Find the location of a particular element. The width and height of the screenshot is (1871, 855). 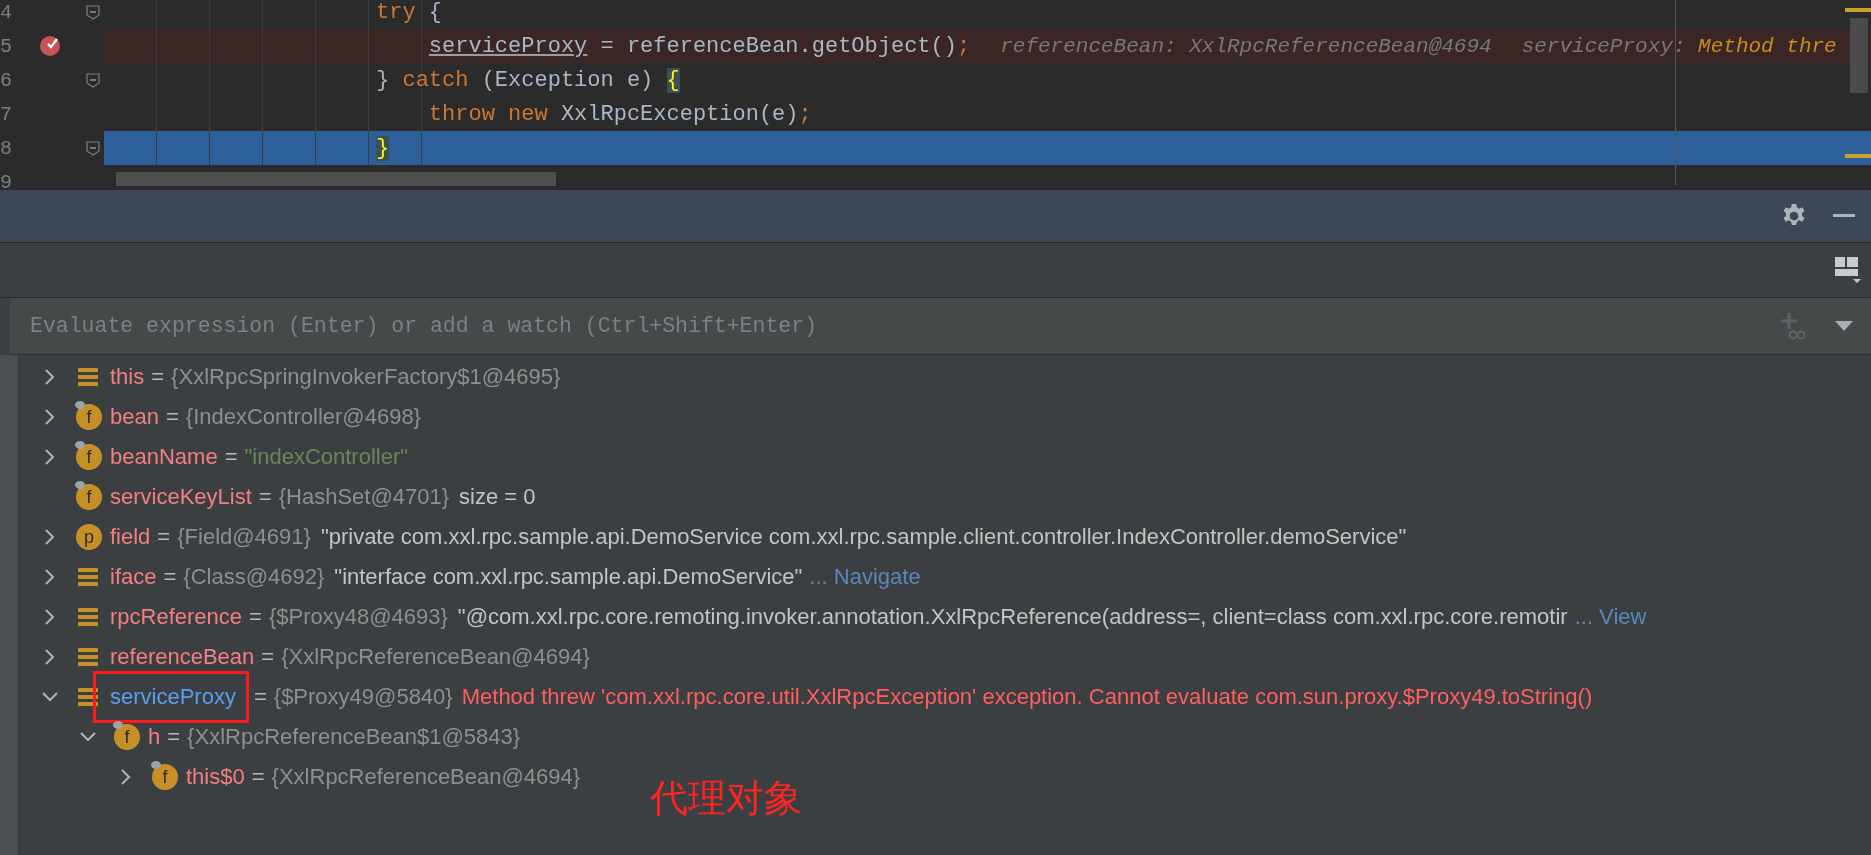

variable-name: this$0 is located at coordinates (215, 777).